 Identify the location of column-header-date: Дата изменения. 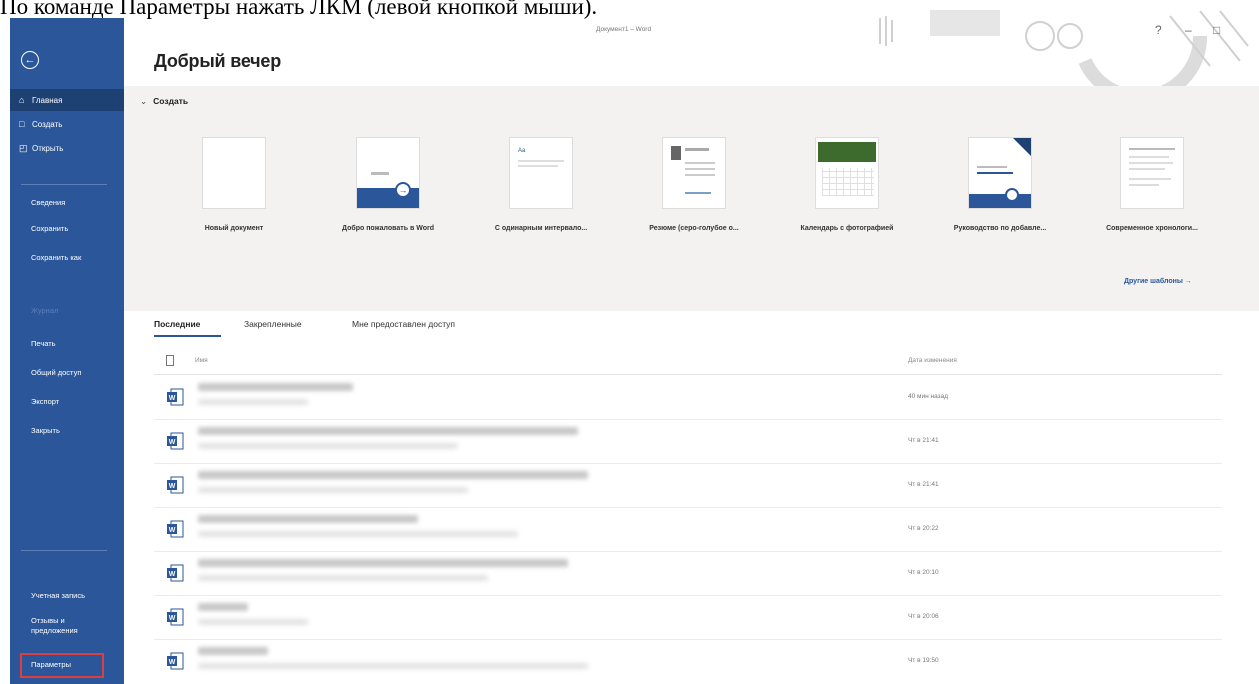
(932, 360).